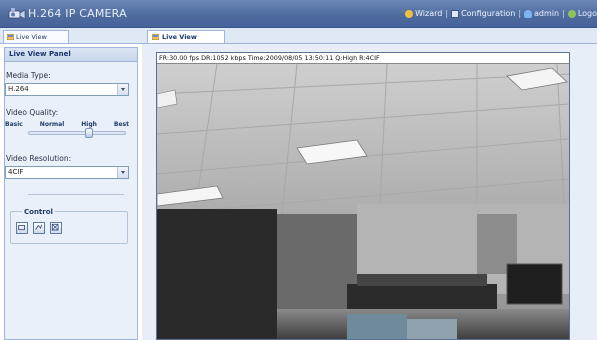 This screenshot has width=597, height=340. I want to click on tab-live-view: Live View, so click(186, 36).